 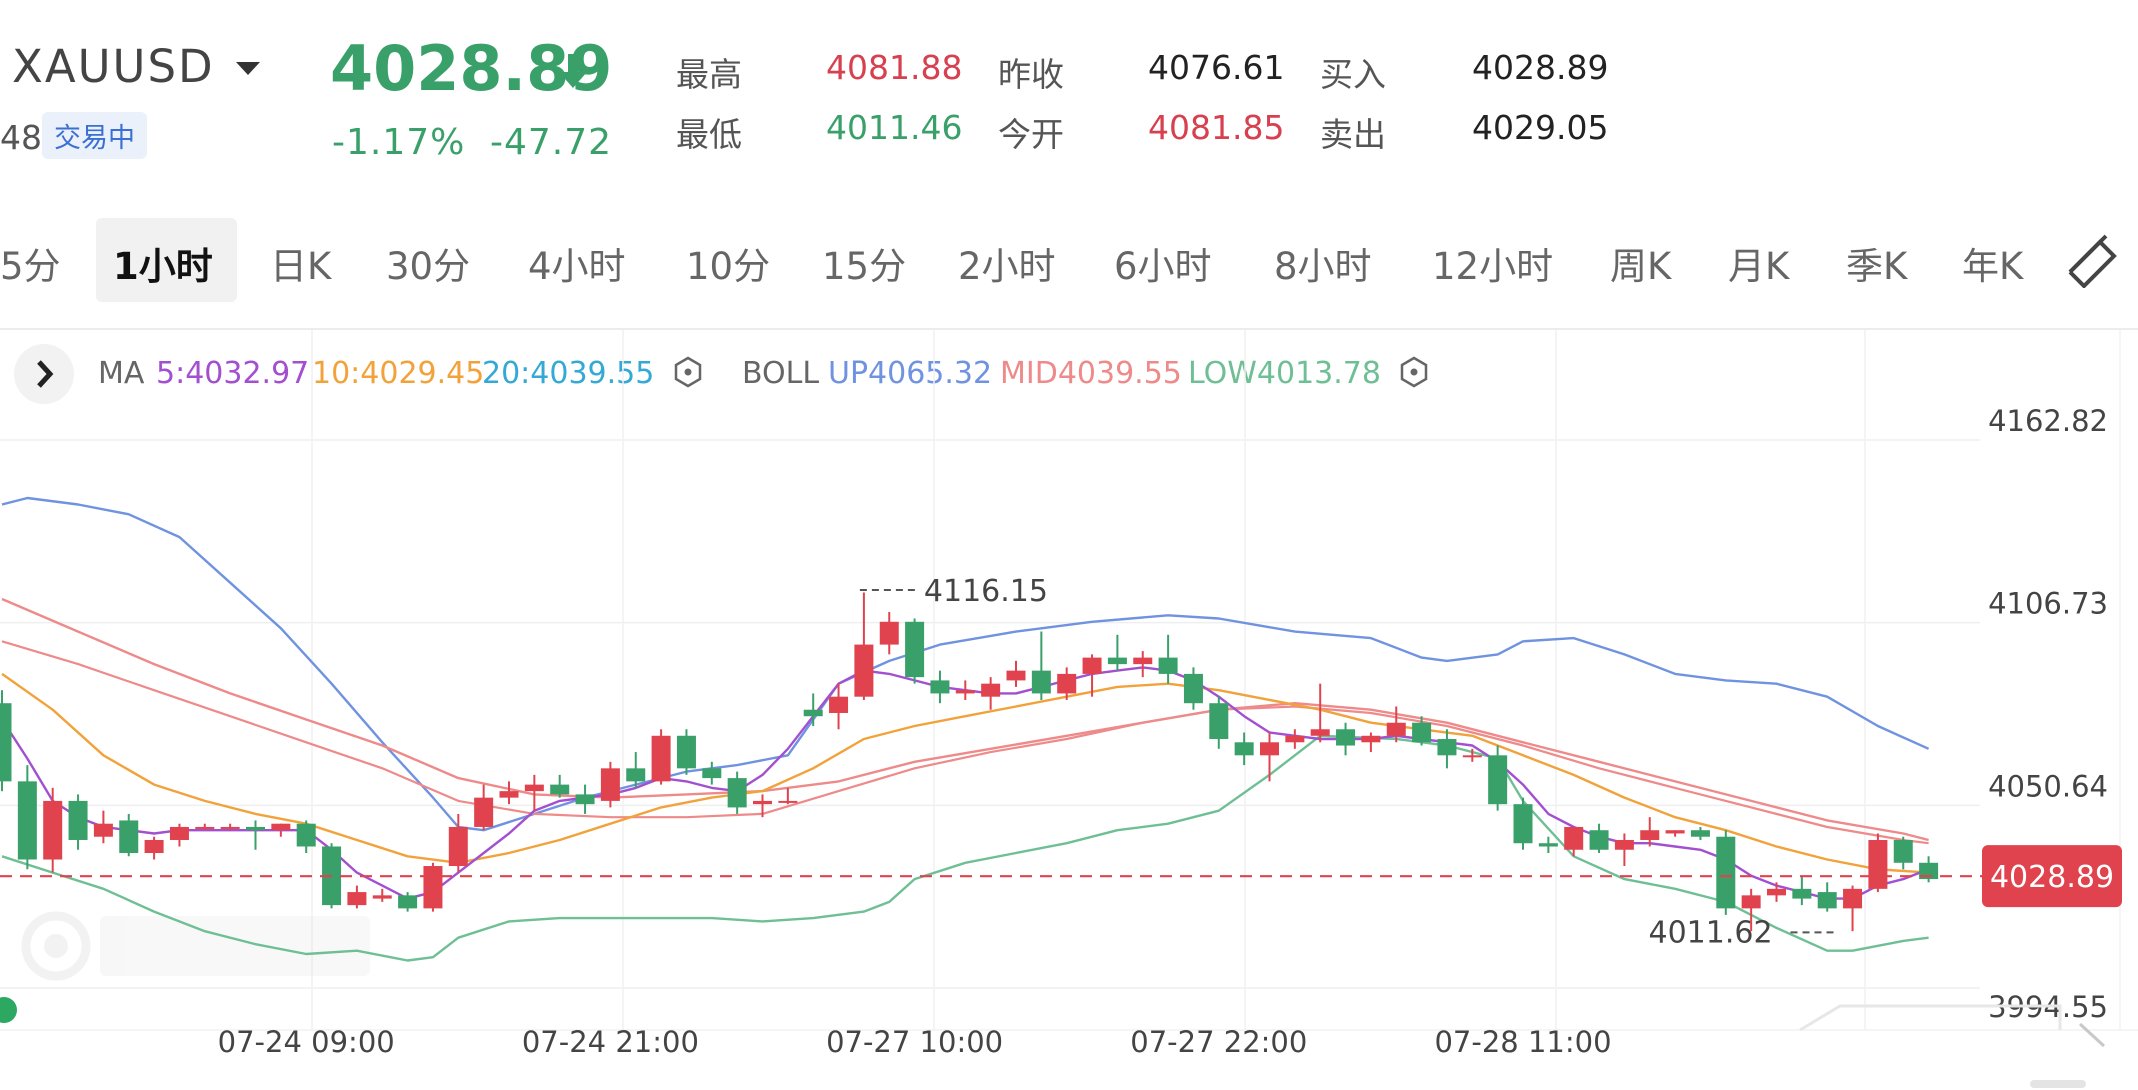 What do you see at coordinates (2048, 421) in the screenshot?
I see `y-tick-label: 4162.82` at bounding box center [2048, 421].